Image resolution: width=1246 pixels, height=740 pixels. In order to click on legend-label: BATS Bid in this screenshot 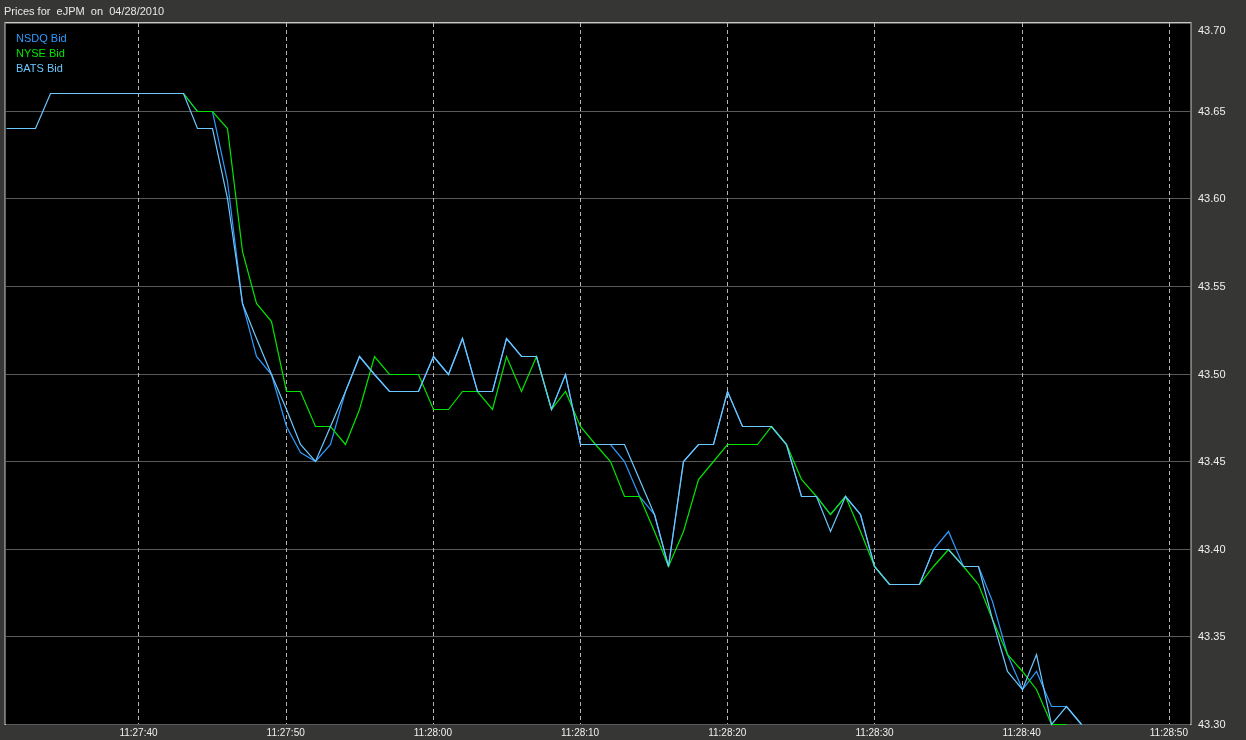, I will do `click(39, 68)`.